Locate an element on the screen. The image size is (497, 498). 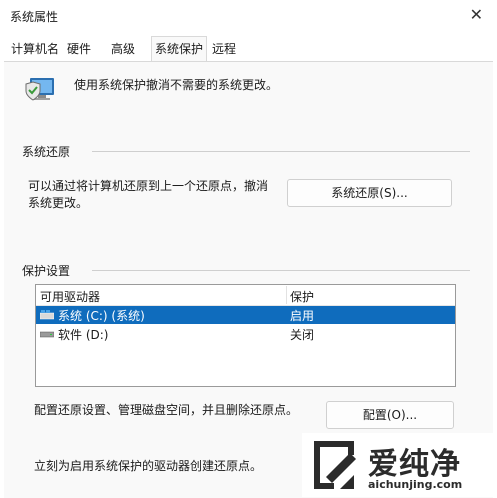
watermark-url: aichunjing.com is located at coordinates (415, 484).